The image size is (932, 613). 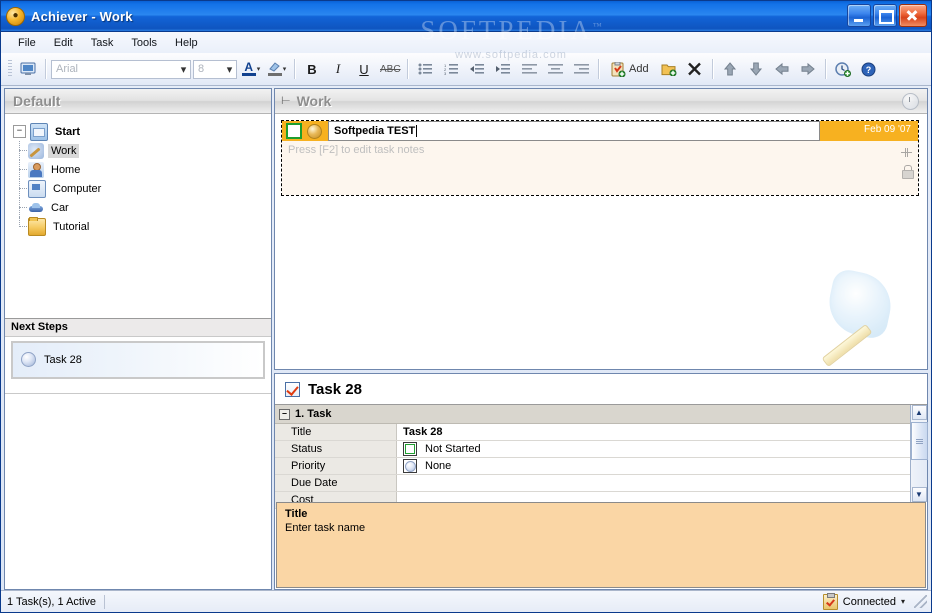 I want to click on table-row: Status Not Started, so click(x=592, y=449).